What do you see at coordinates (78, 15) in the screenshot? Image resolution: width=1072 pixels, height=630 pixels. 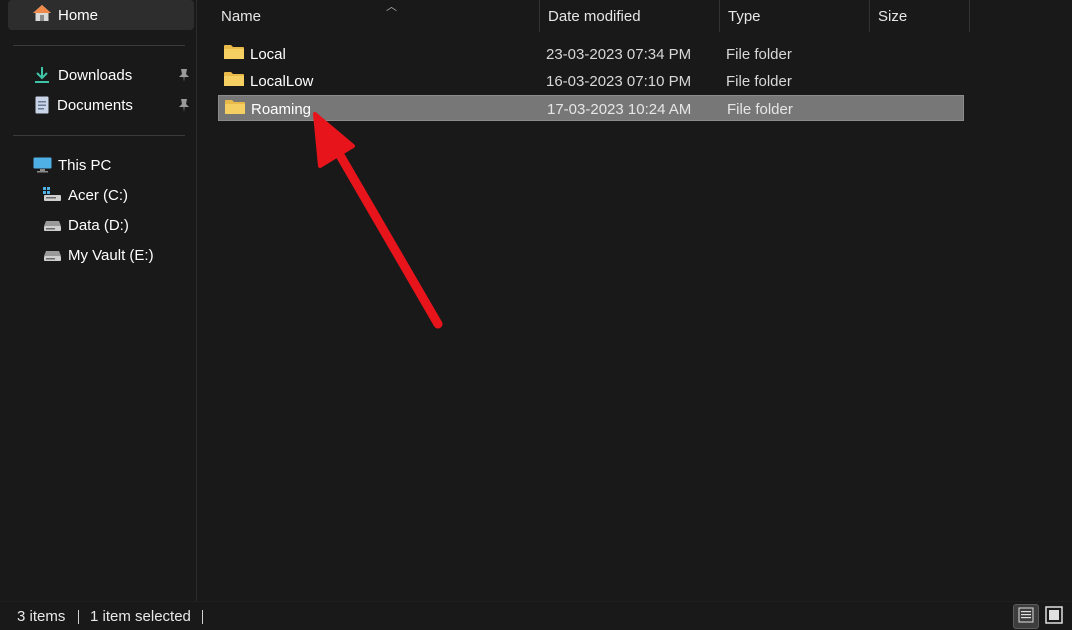 I see `sidebar-item-label: Home` at bounding box center [78, 15].